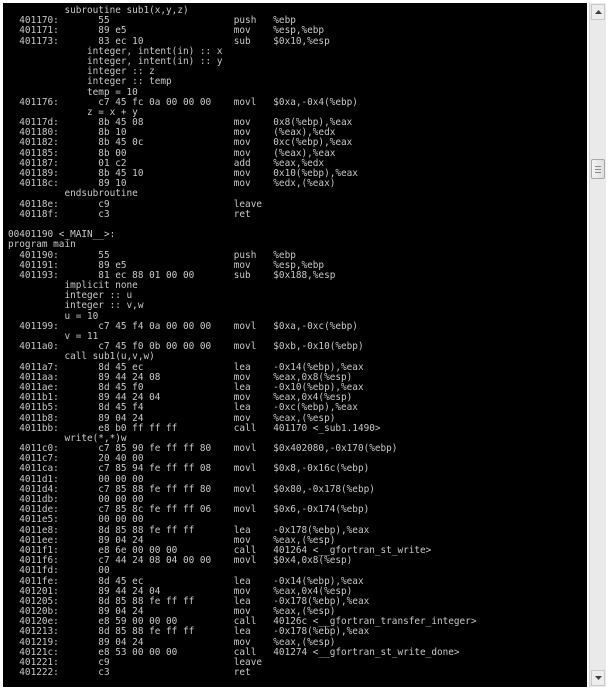  What do you see at coordinates (183, 408) in the screenshot?
I see `code-line: 4011b5: 8d 45 f4 lea -0xc(%ebp),%eax` at bounding box center [183, 408].